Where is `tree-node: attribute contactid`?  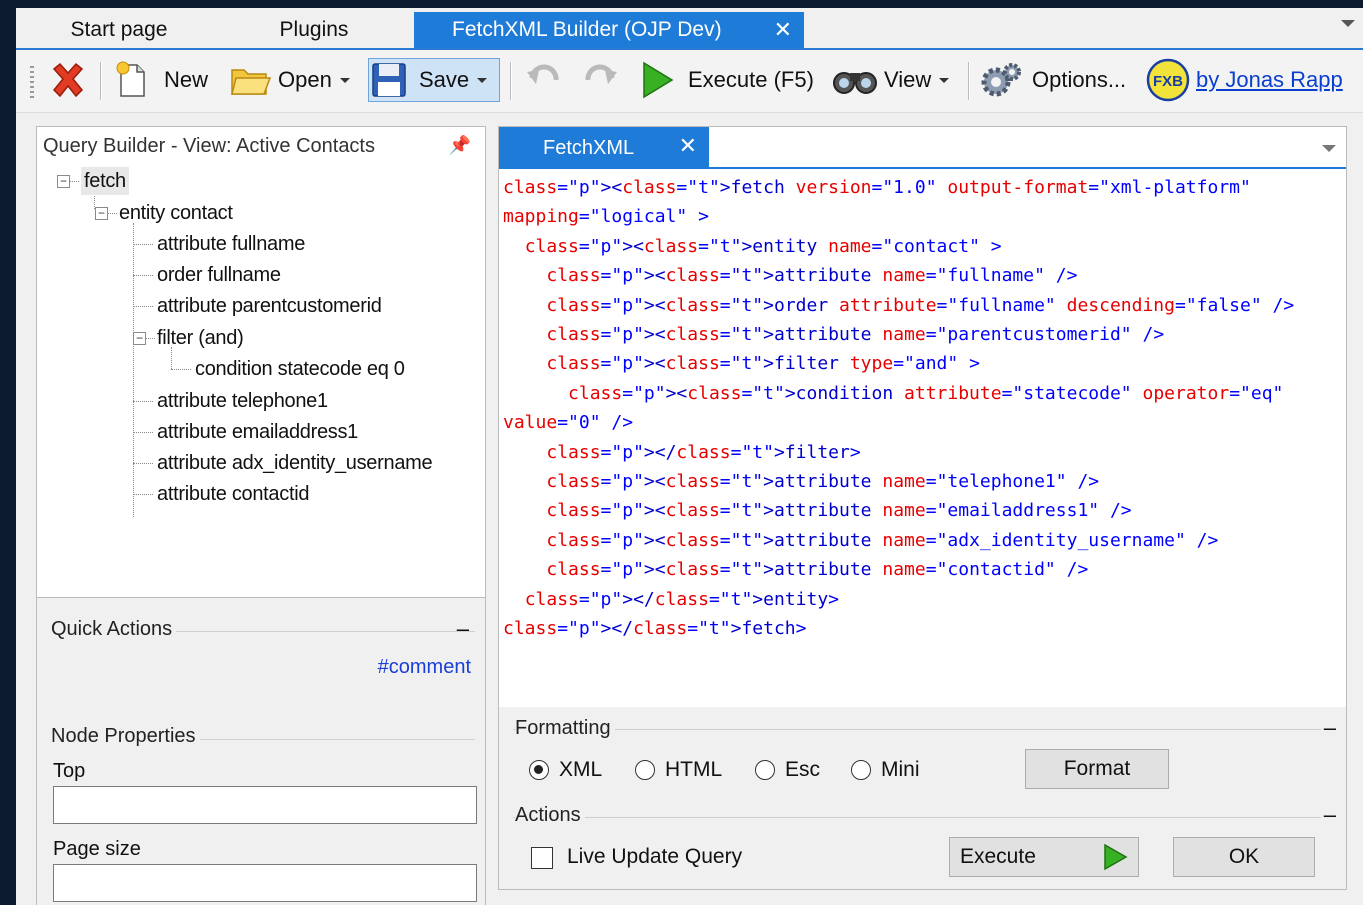
tree-node: attribute contactid is located at coordinates (233, 494).